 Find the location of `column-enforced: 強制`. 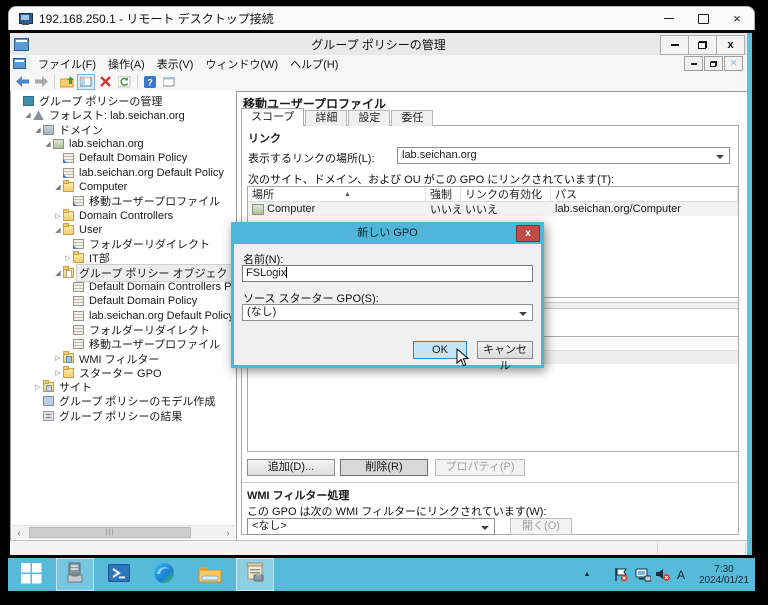

column-enforced: 強制 is located at coordinates (443, 194).